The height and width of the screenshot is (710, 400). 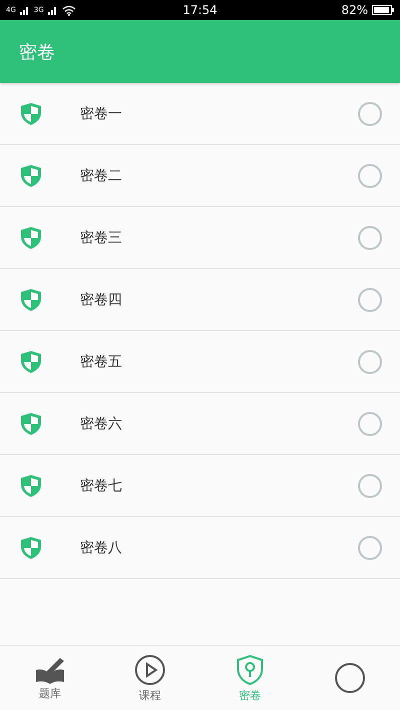 What do you see at coordinates (101, 237) in the screenshot?
I see `item-label: 密卷三` at bounding box center [101, 237].